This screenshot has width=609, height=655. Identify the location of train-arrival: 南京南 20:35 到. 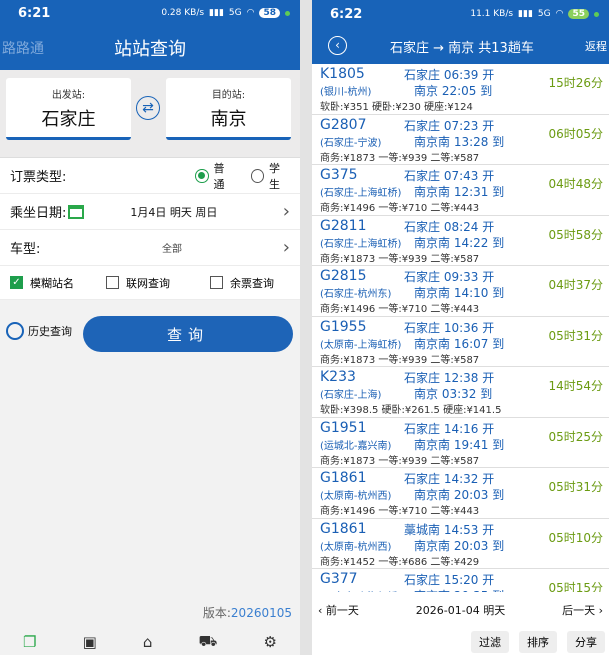
(459, 589).